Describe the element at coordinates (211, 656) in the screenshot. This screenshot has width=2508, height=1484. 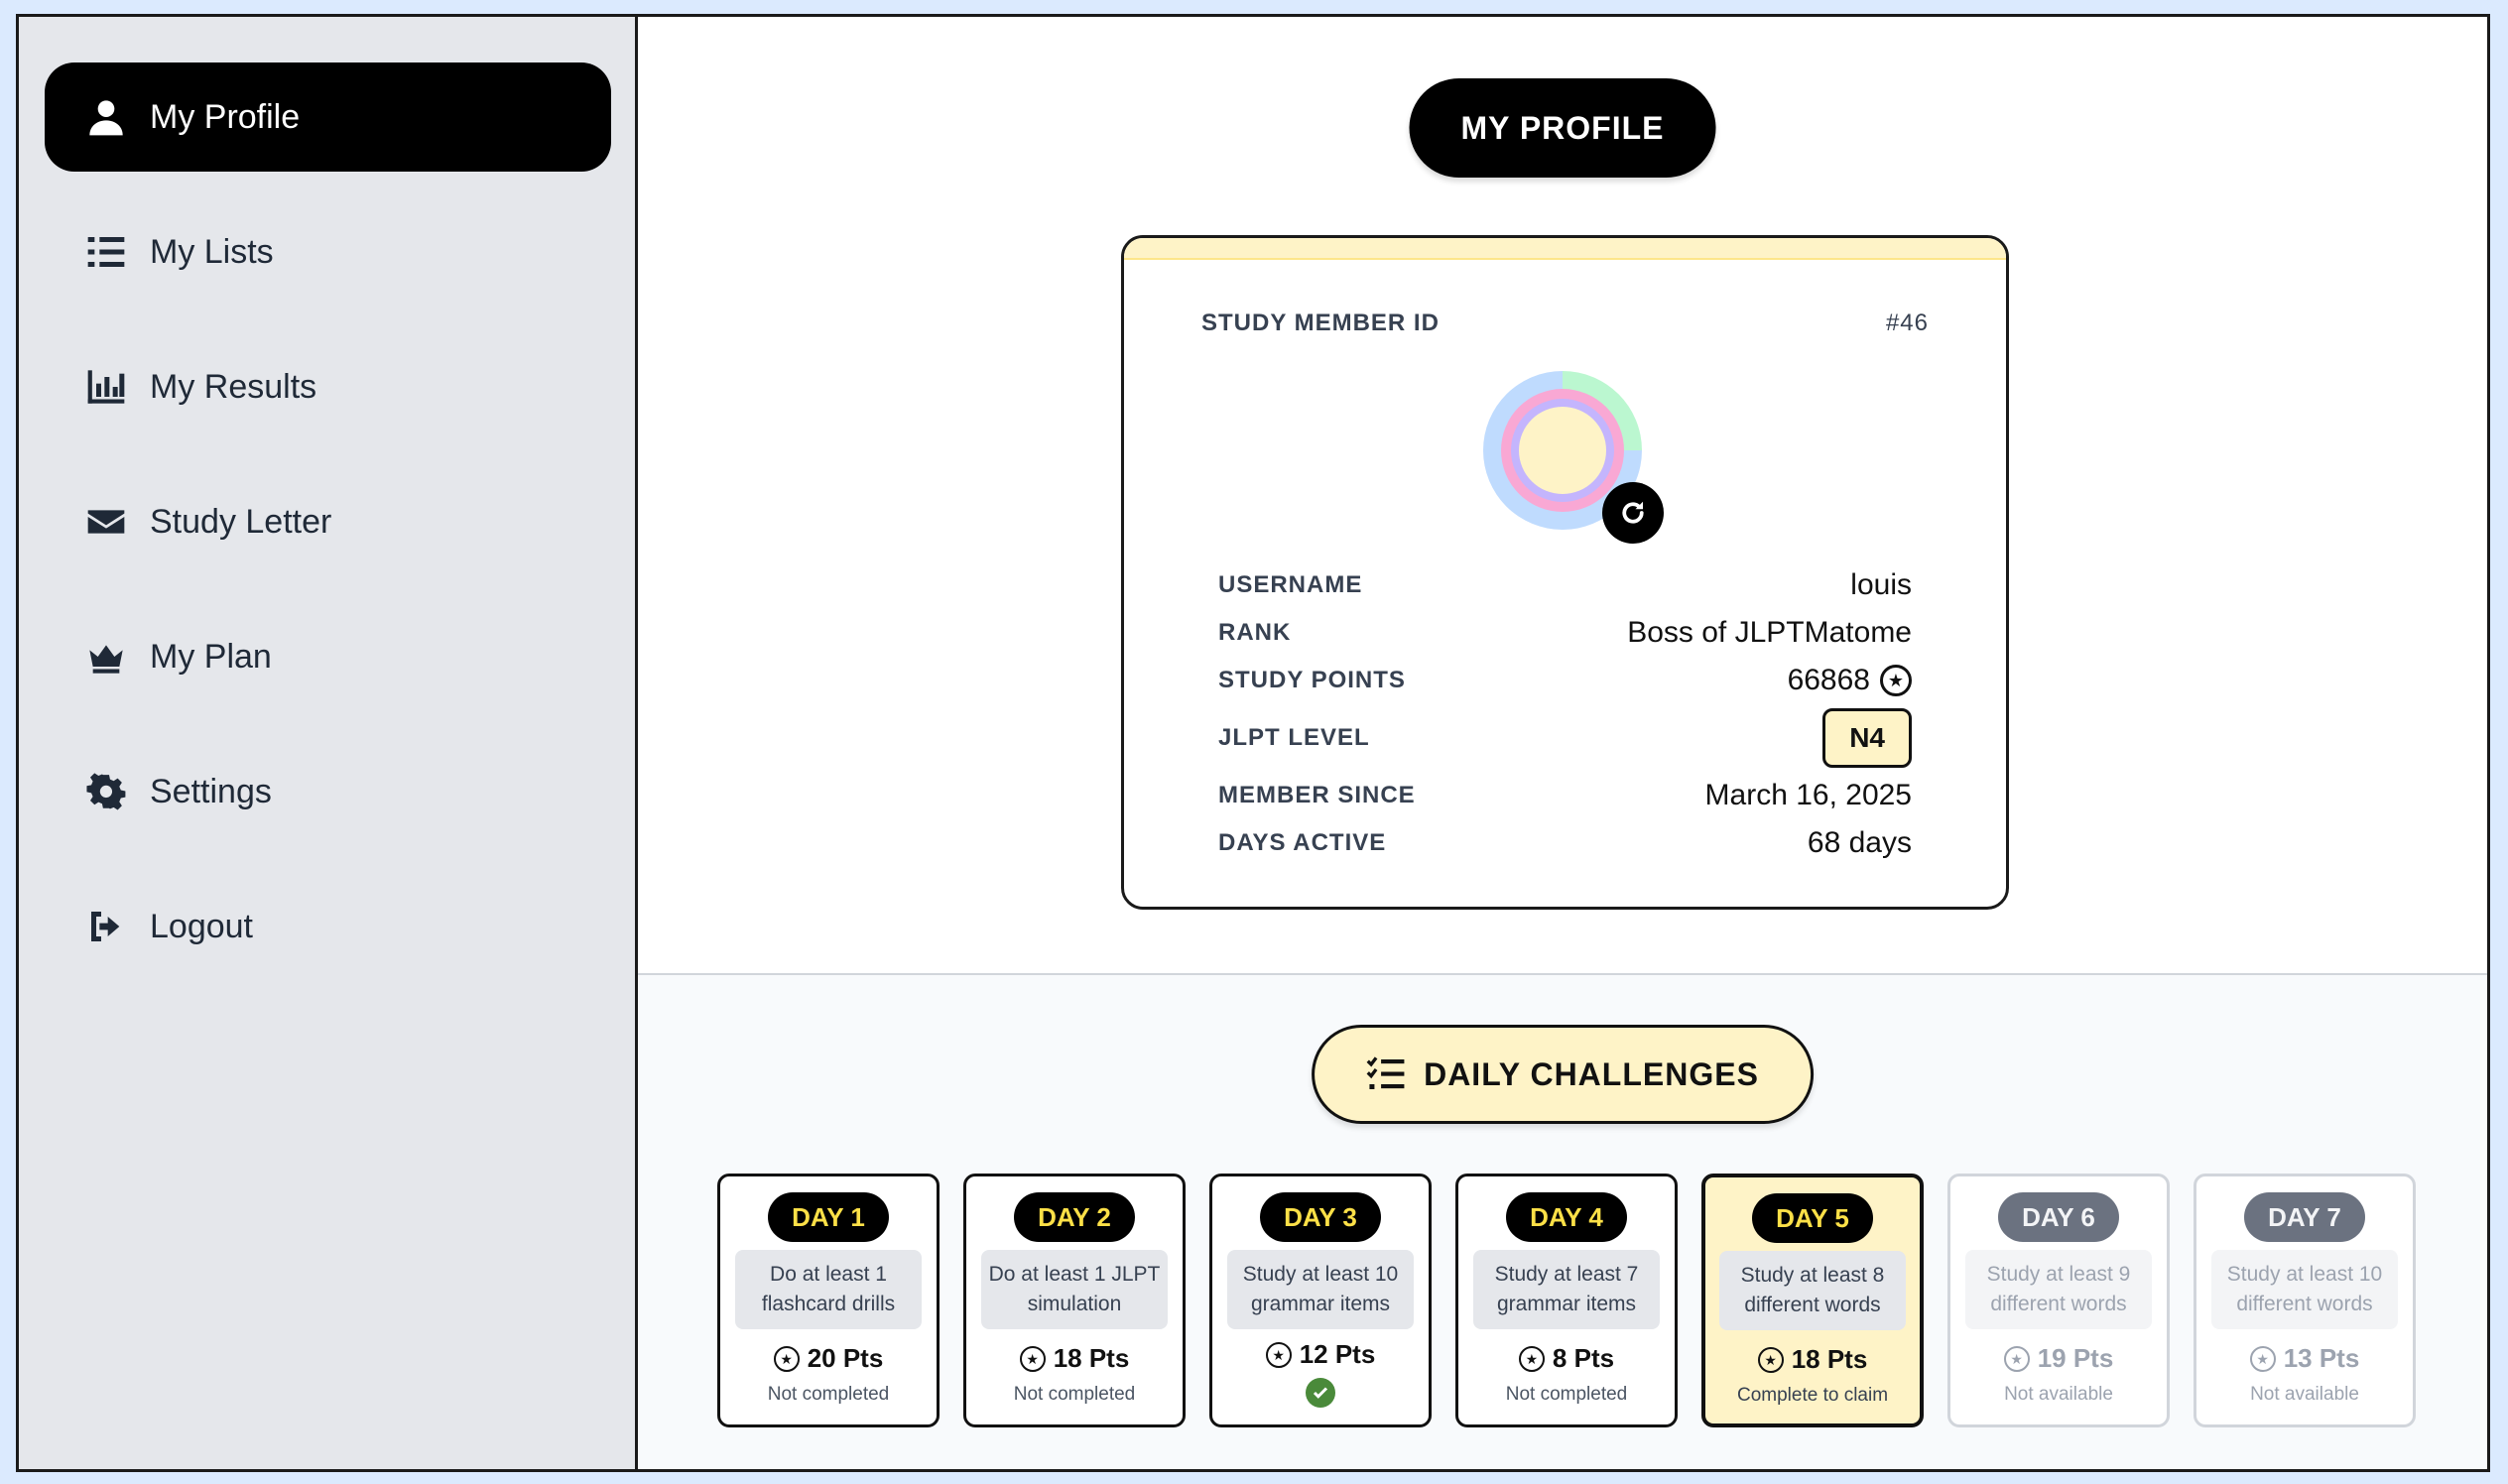
I see `sidebar-item-label: My Plan` at that location.